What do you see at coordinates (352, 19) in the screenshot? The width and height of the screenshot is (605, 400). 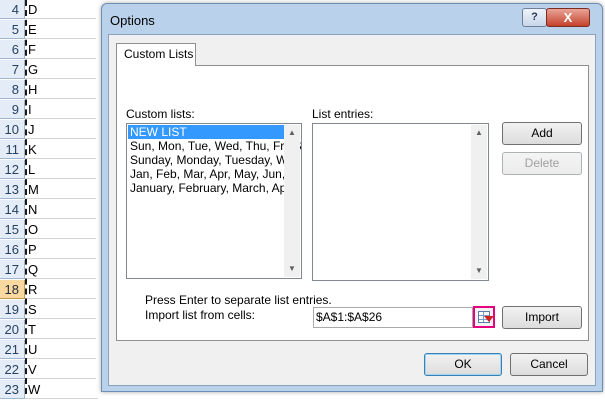 I see `title-bar: Options ? X` at bounding box center [352, 19].